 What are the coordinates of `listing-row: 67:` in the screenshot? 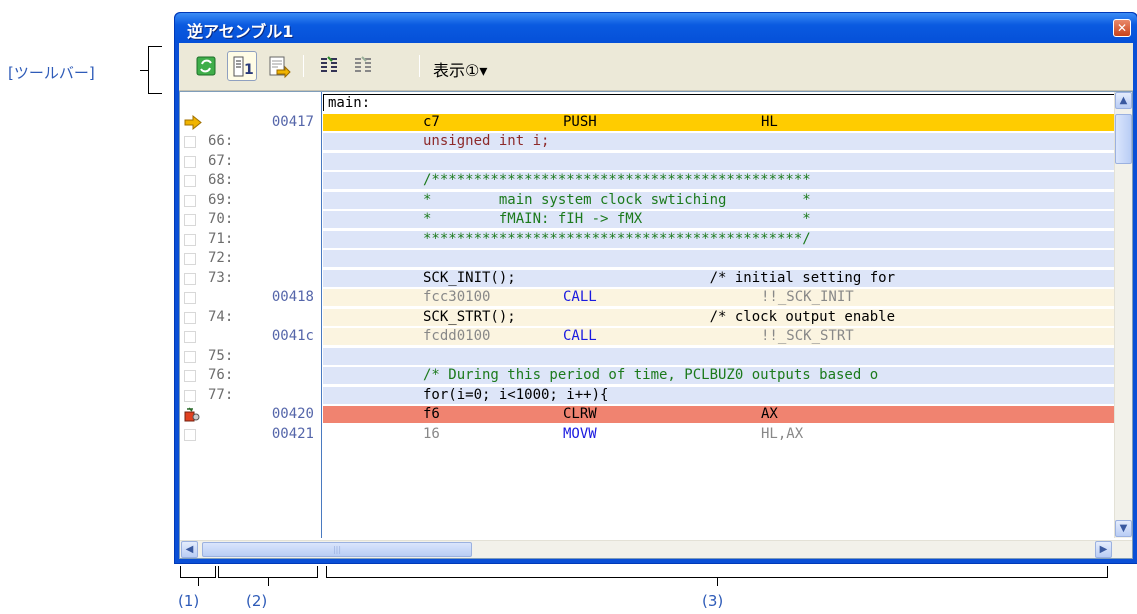 It's located at (648, 161).